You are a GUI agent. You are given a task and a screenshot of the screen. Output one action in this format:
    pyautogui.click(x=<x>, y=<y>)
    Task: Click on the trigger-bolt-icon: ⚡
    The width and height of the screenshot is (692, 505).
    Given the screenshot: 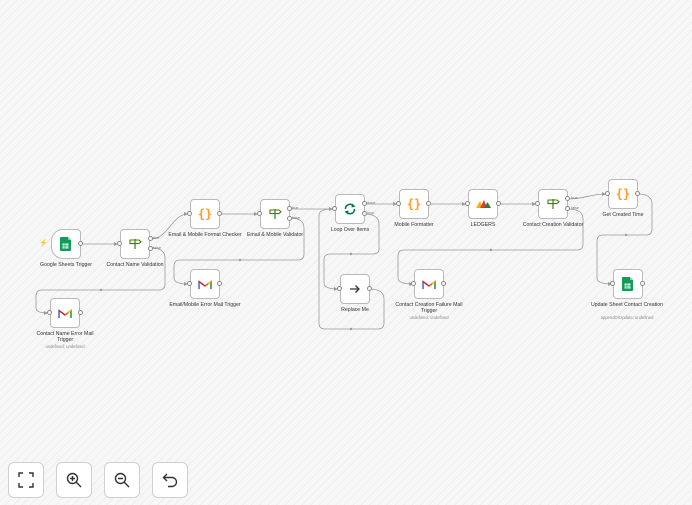 What is the action you would take?
    pyautogui.click(x=43, y=243)
    